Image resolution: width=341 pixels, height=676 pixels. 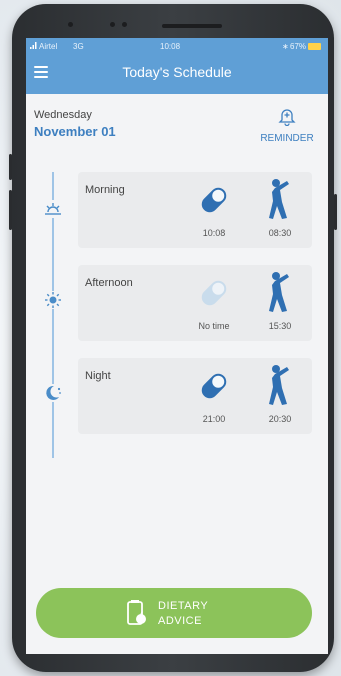 What do you see at coordinates (280, 326) in the screenshot?
I see `exercise-time: 15:30` at bounding box center [280, 326].